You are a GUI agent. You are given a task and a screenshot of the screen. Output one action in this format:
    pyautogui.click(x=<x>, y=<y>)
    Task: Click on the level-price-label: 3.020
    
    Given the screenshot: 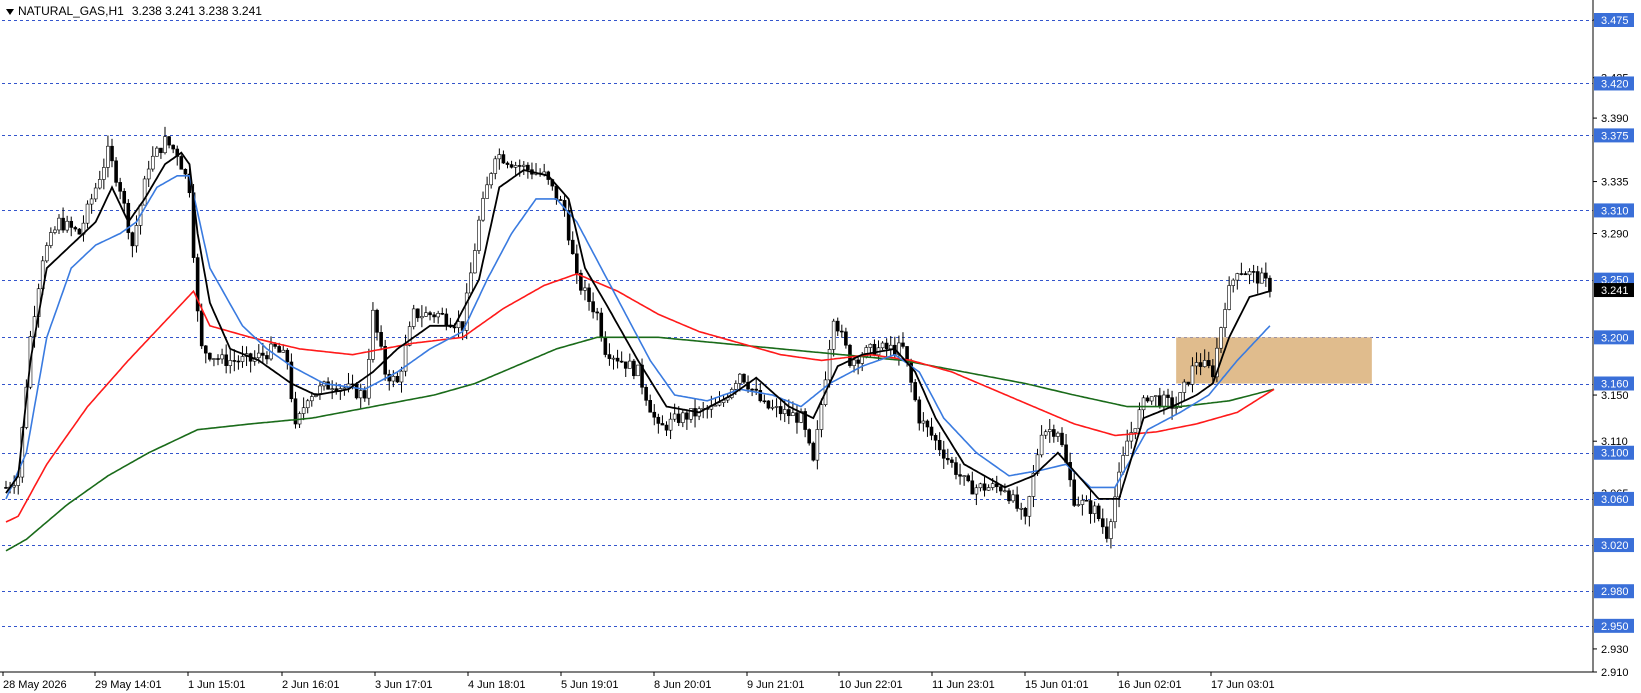 What is the action you would take?
    pyautogui.click(x=1615, y=546)
    